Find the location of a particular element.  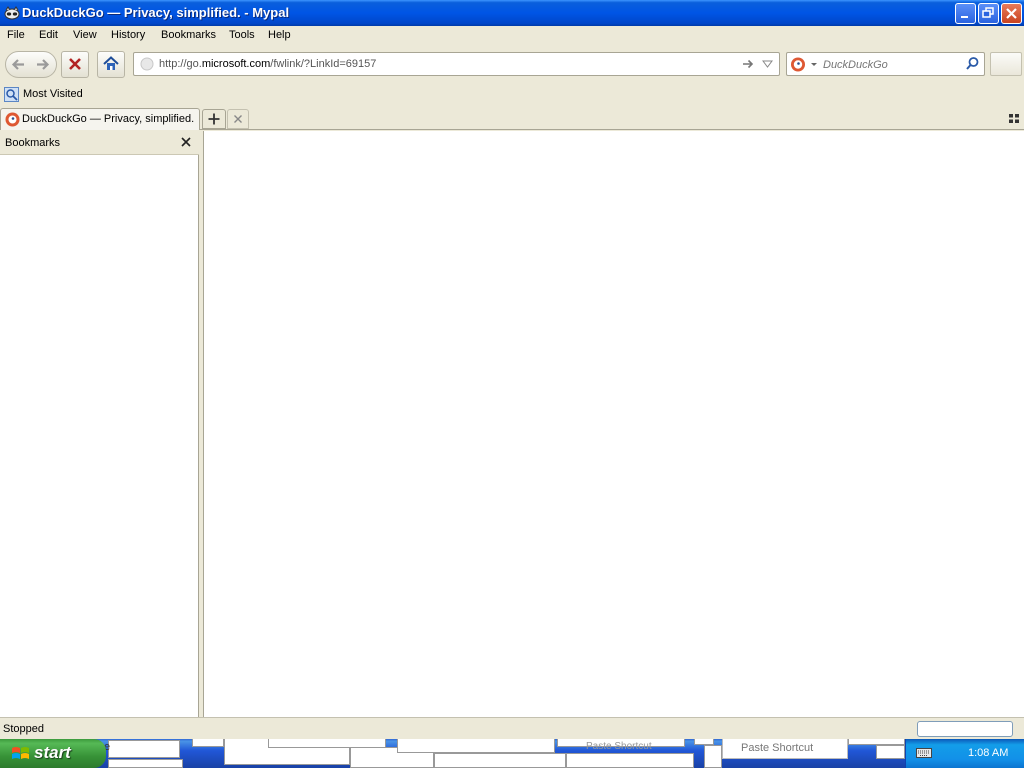

bookmarks-toolbar: Most Visited is located at coordinates (512, 95).